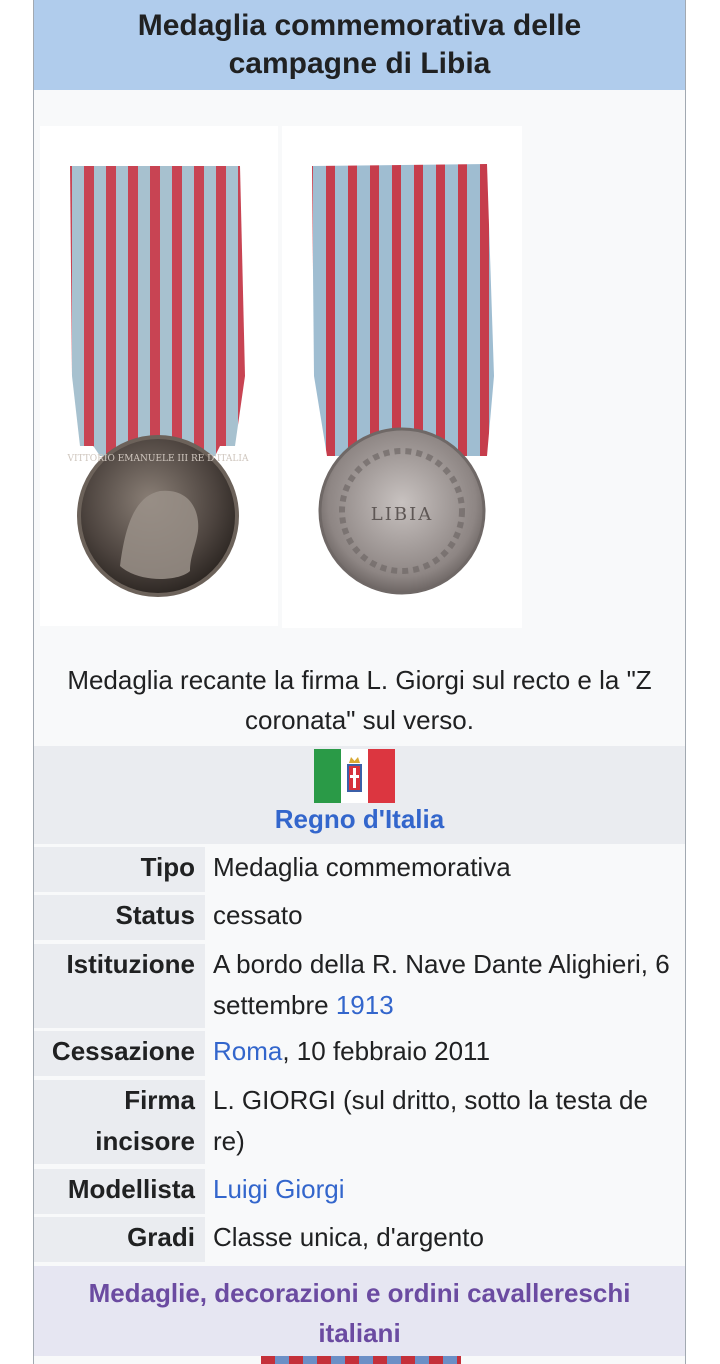 This screenshot has width=720, height=1364. Describe the element at coordinates (119, 986) in the screenshot. I see `row-label: Istituzione` at that location.